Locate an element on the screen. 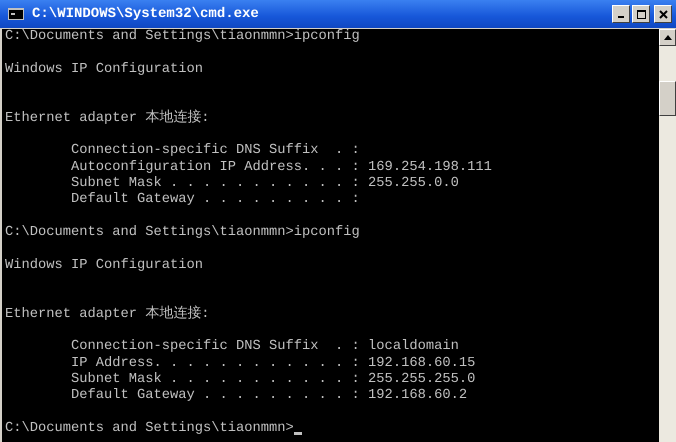  close-button is located at coordinates (663, 14).